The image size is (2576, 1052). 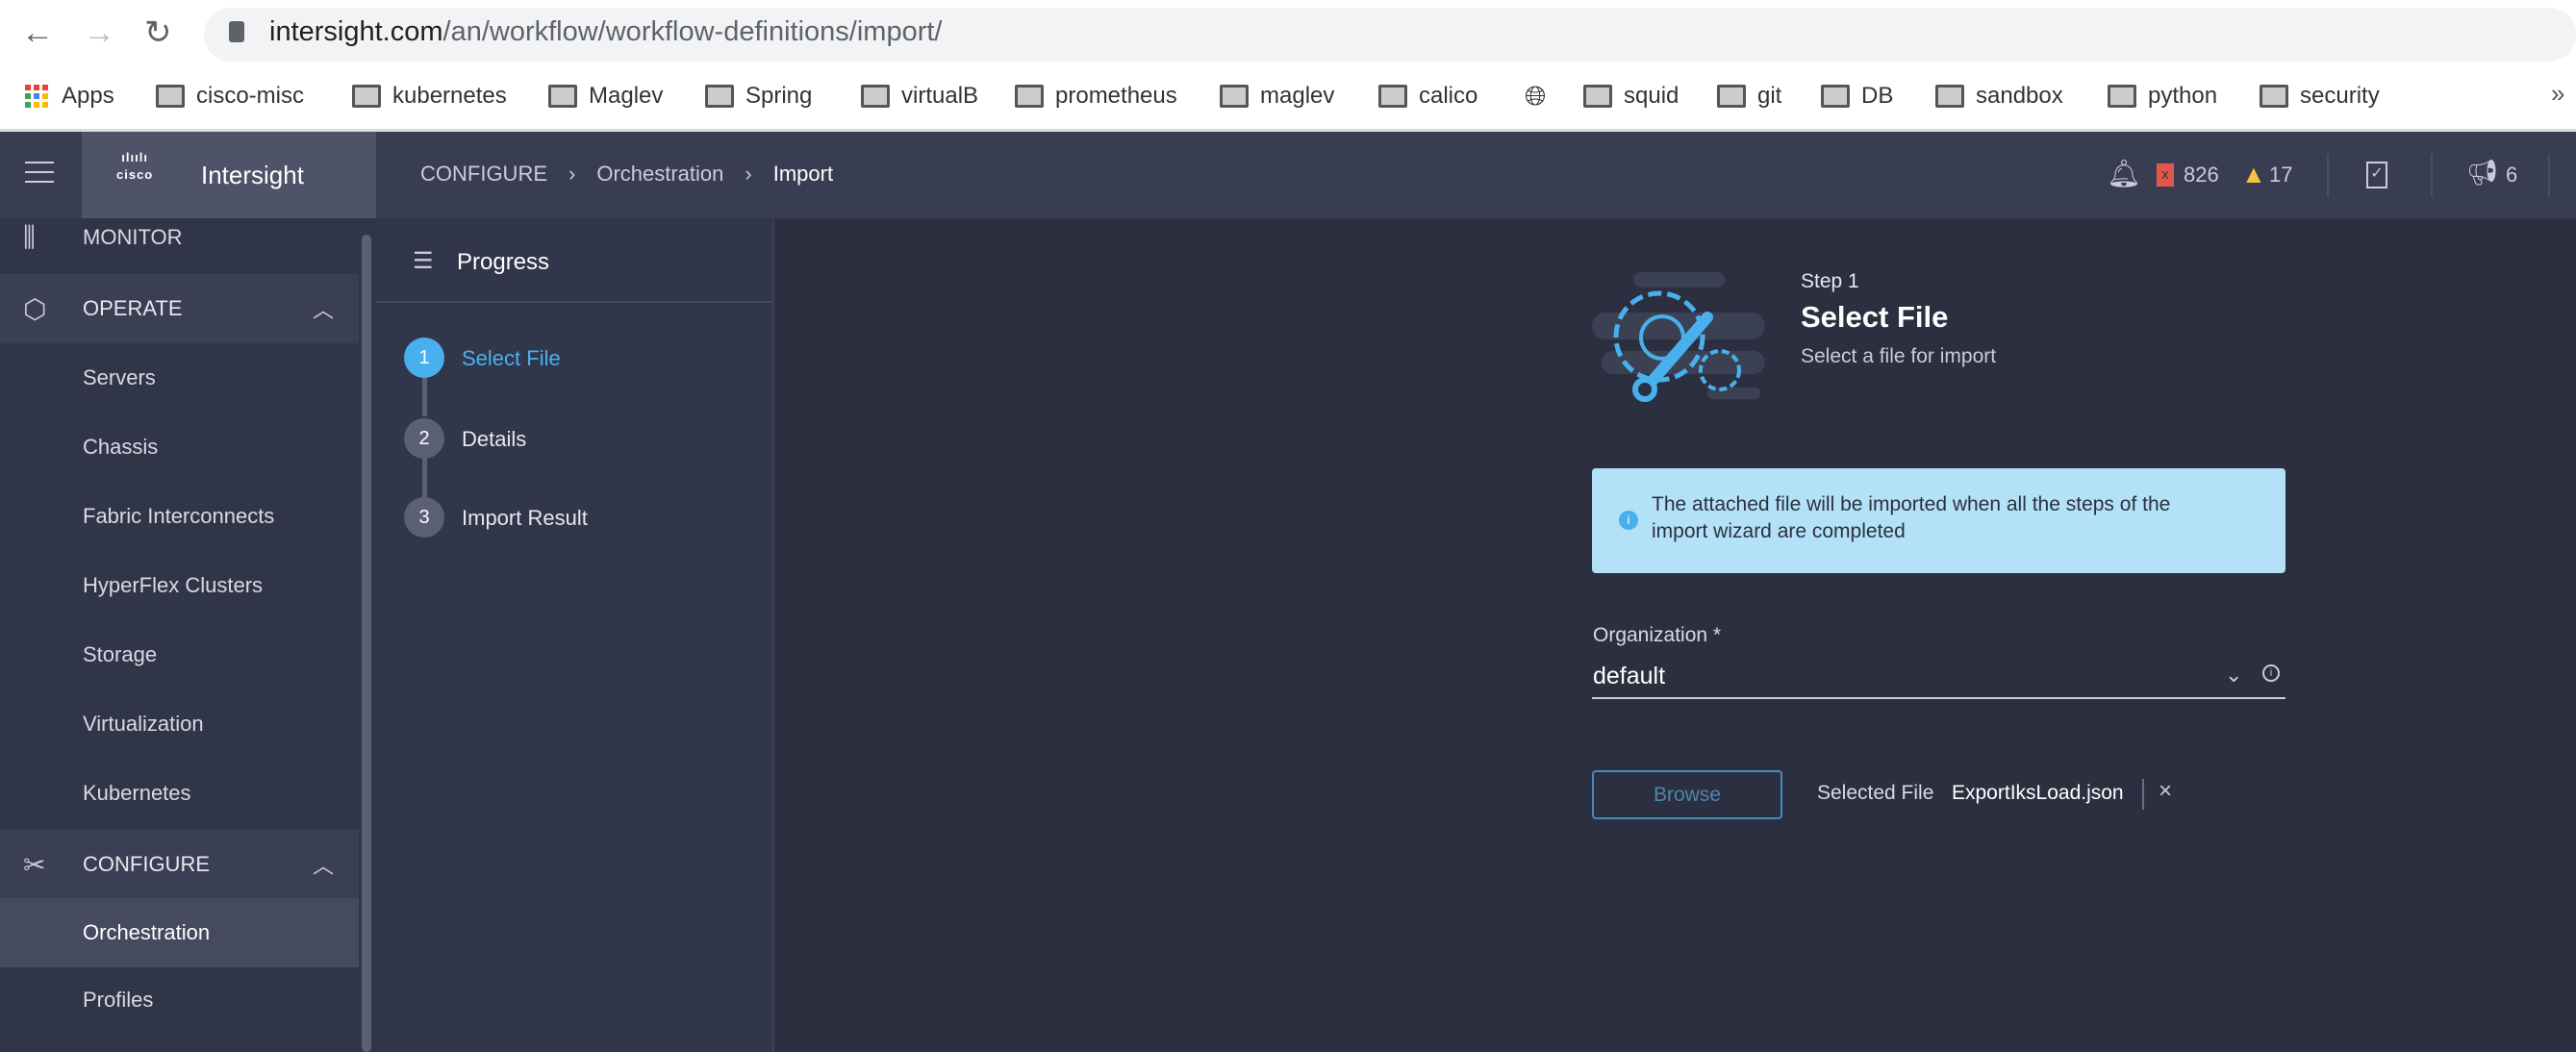 I want to click on critical-alarm-icon: x, so click(x=2165, y=175).